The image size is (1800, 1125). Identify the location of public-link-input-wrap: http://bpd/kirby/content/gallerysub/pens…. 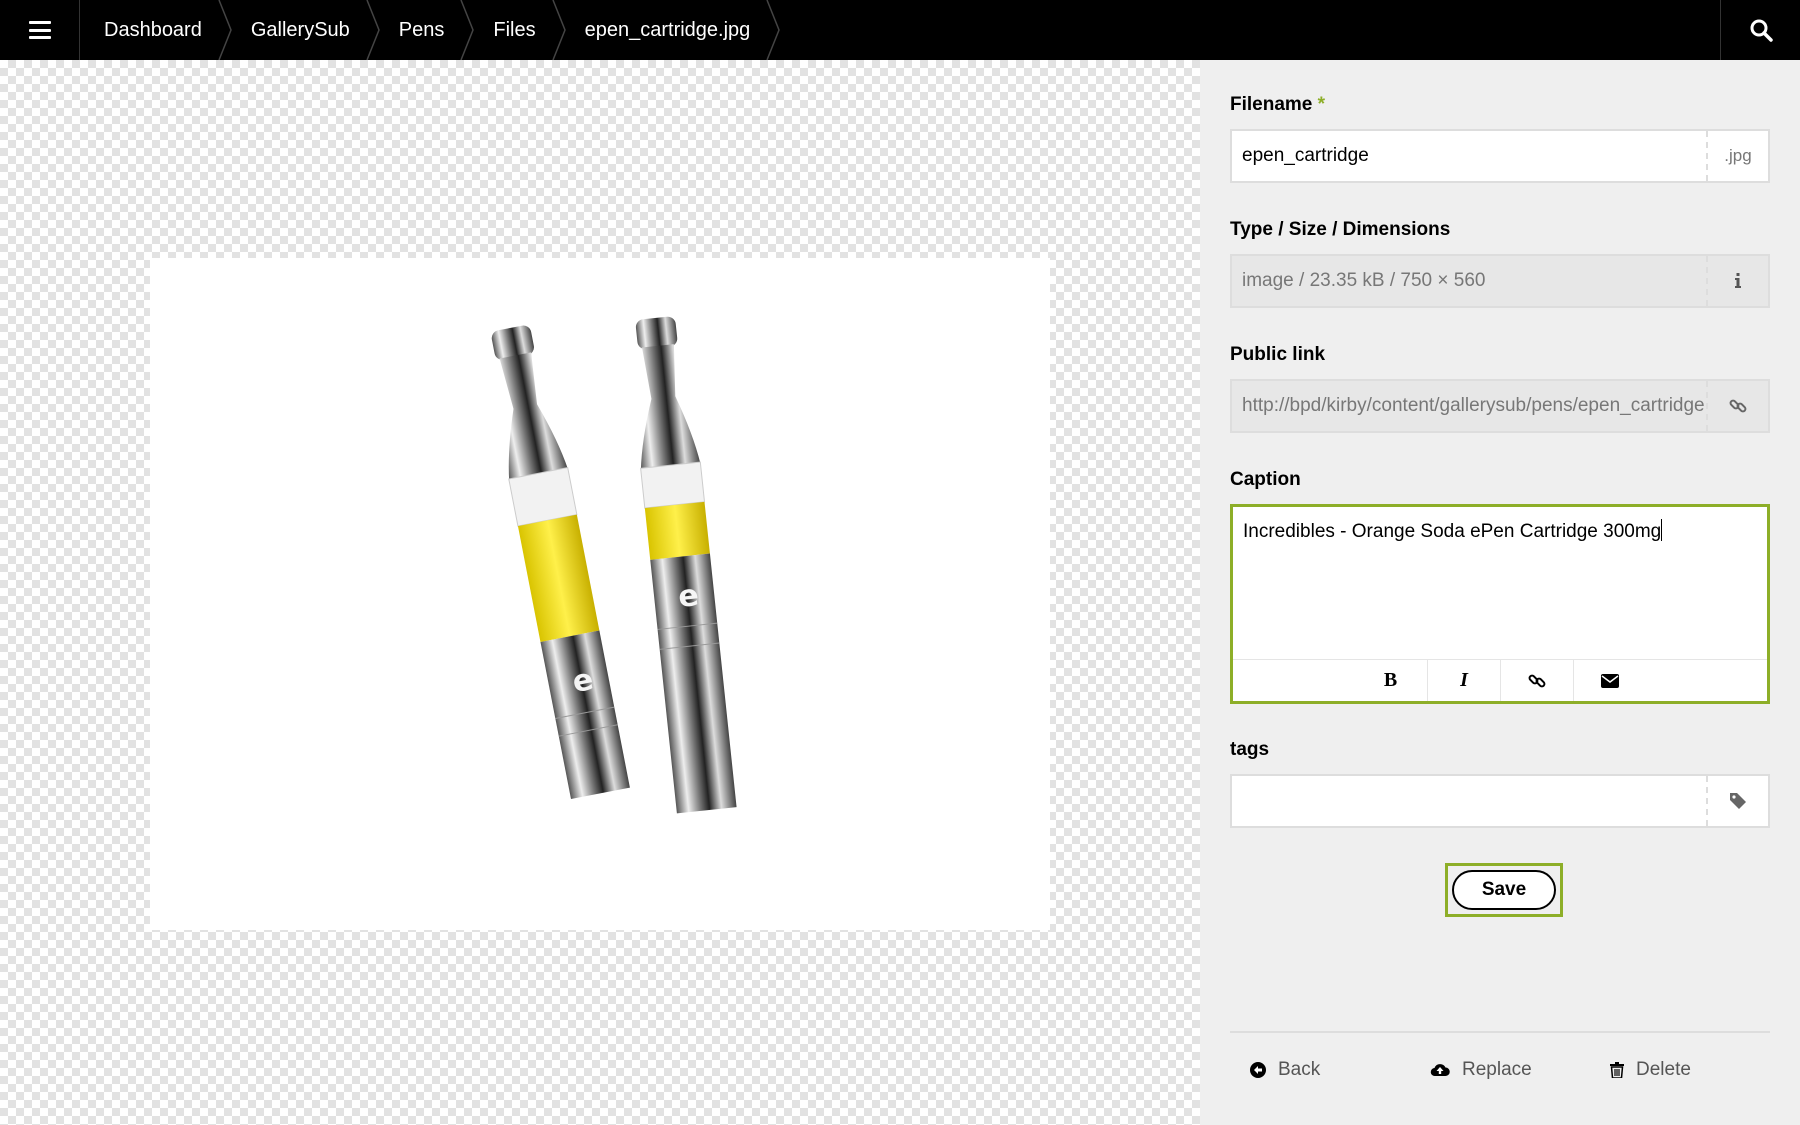
(1500, 406).